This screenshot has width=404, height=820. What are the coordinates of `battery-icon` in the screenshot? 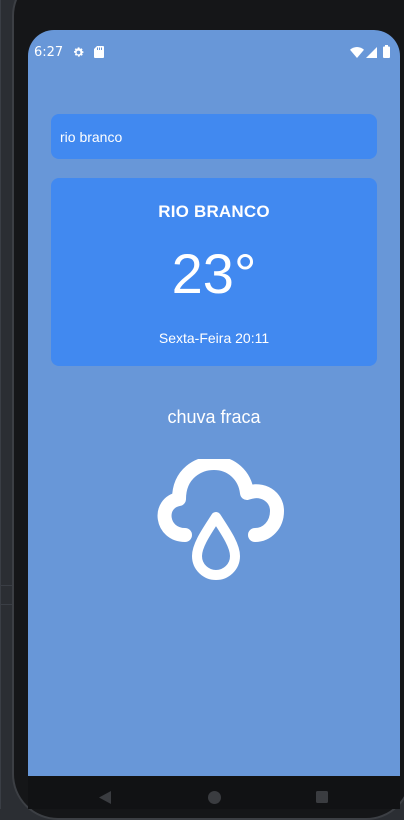 It's located at (386, 51).